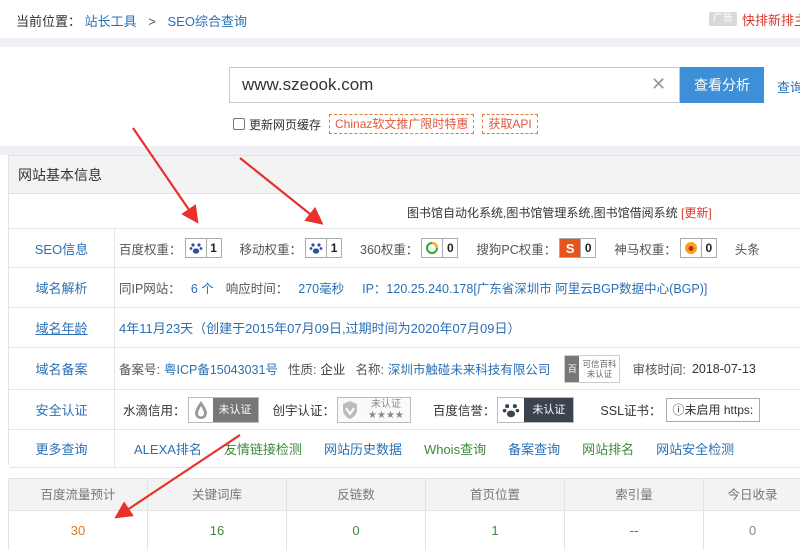 This screenshot has height=550, width=800. Describe the element at coordinates (356, 495) in the screenshot. I see `stats-header: 反链数` at that location.